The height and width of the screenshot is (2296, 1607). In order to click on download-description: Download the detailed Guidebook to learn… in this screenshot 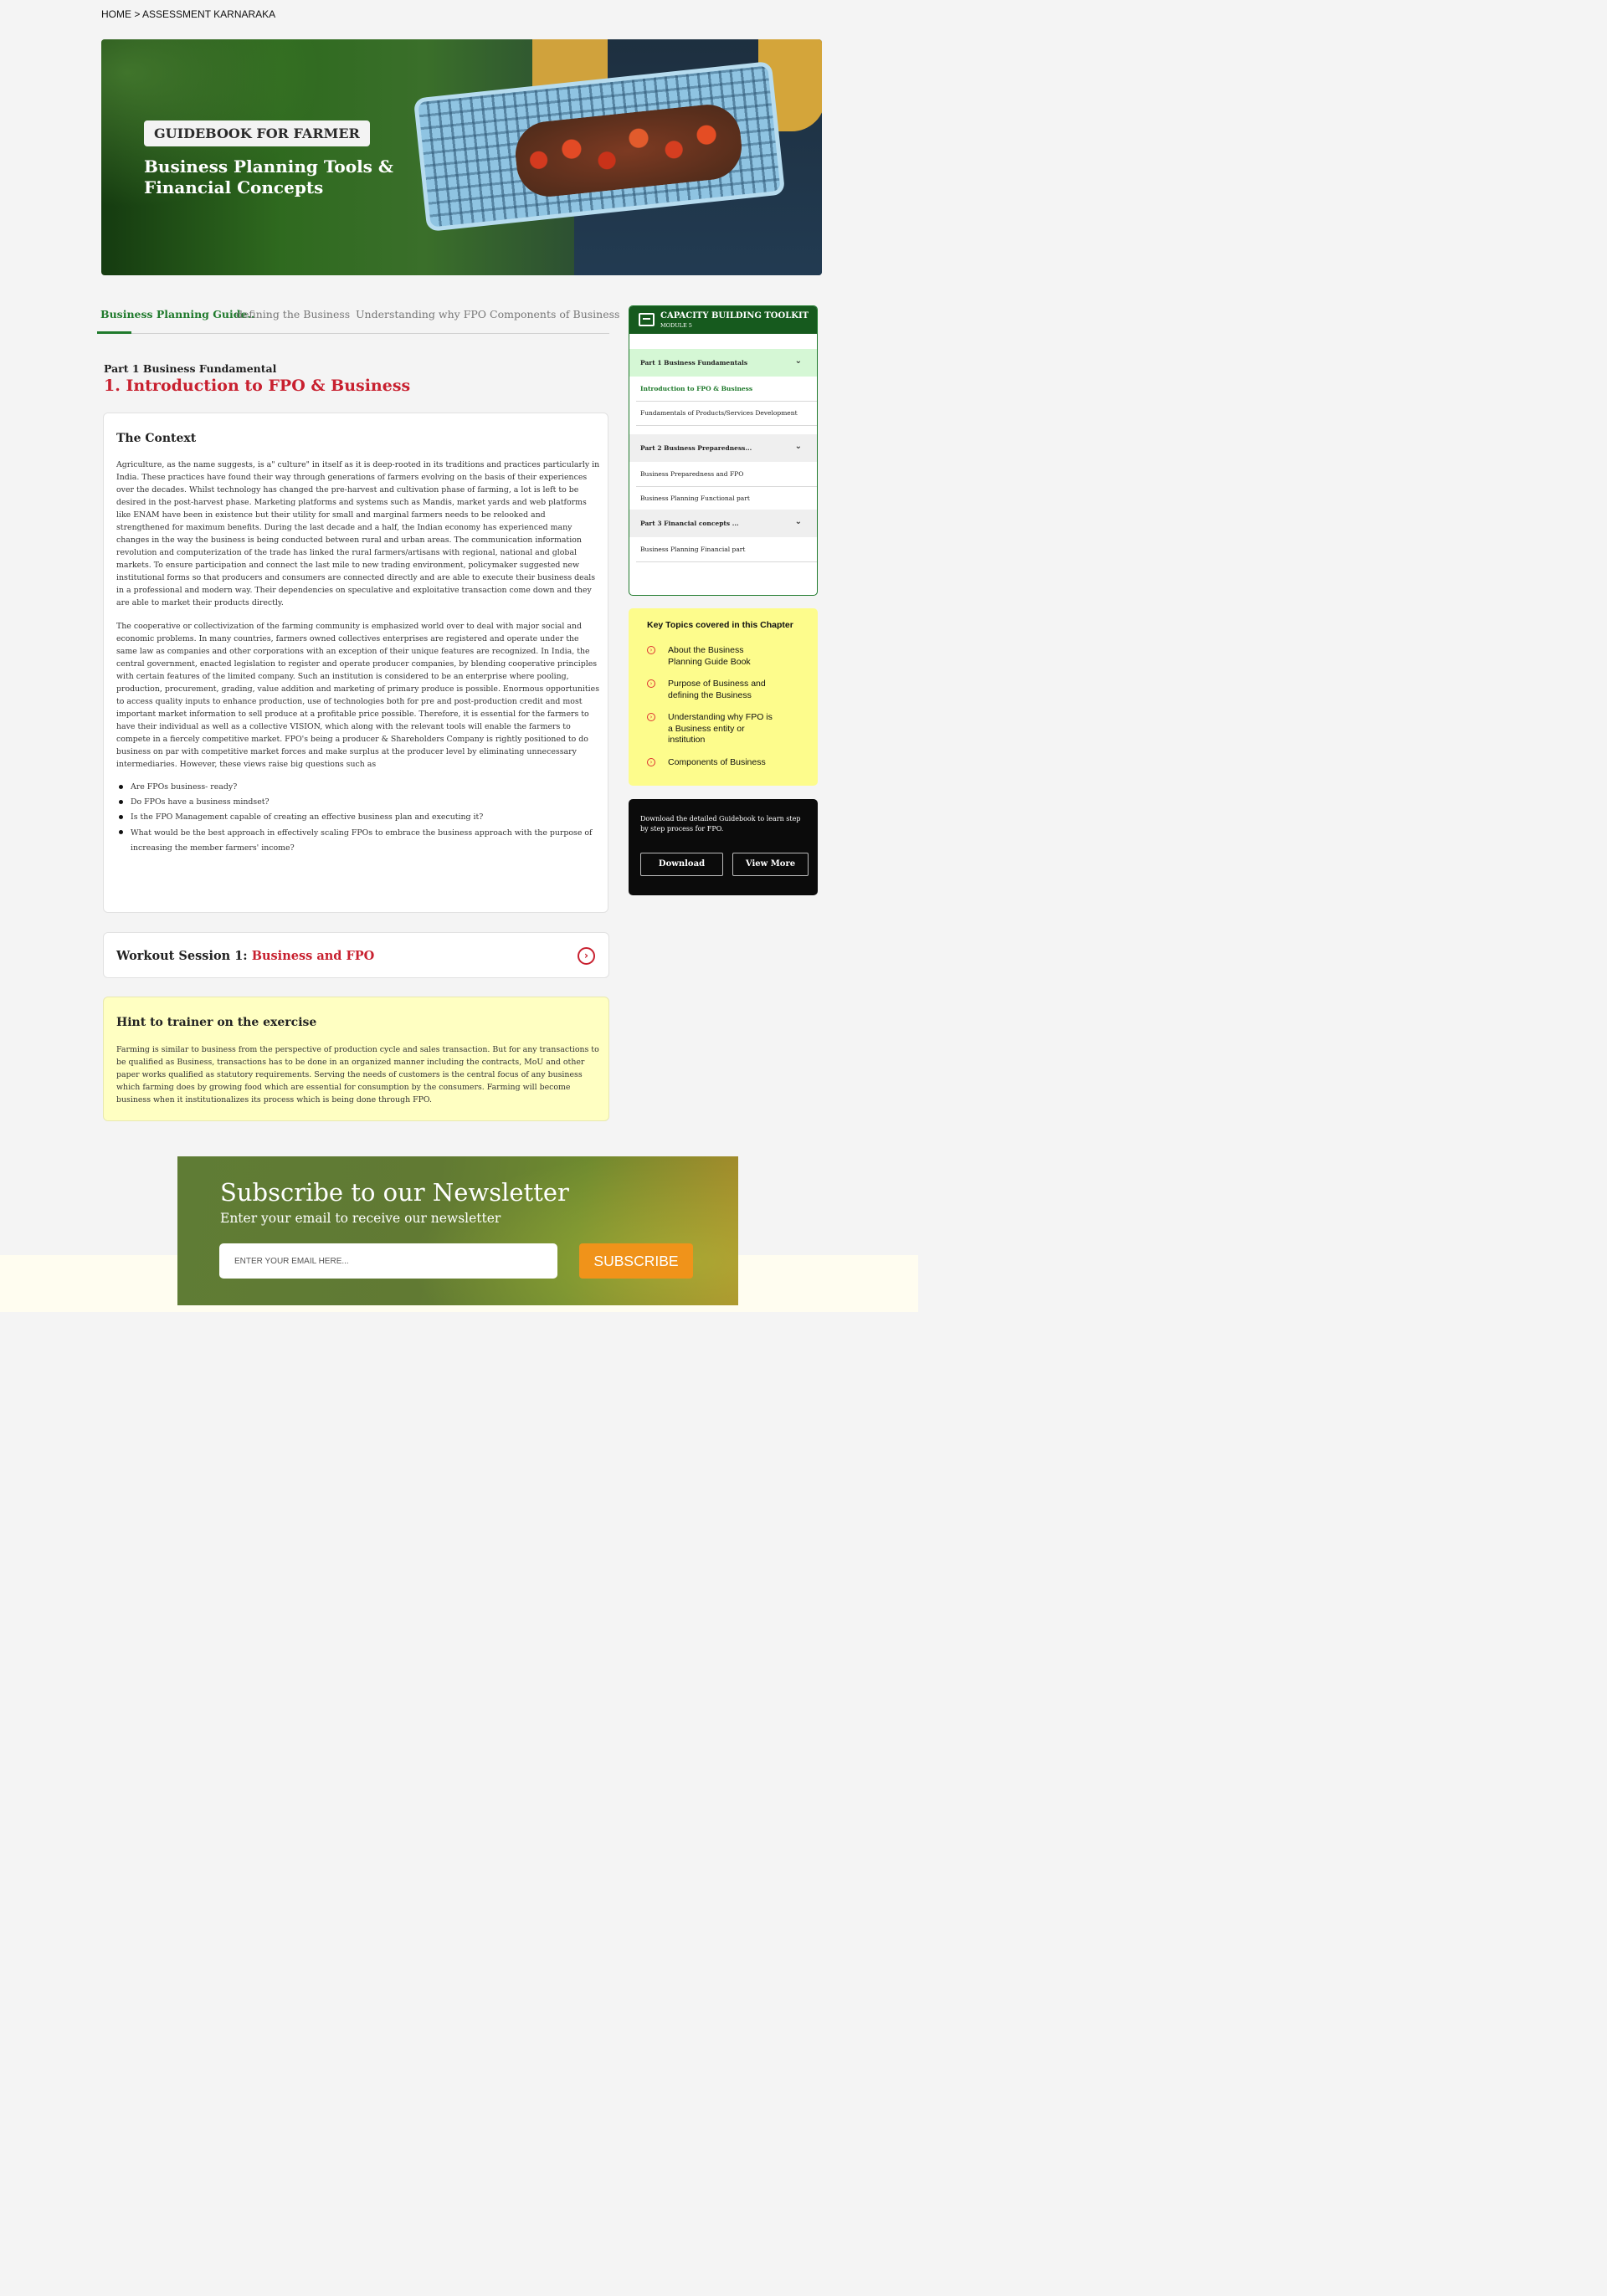, I will do `click(720, 824)`.